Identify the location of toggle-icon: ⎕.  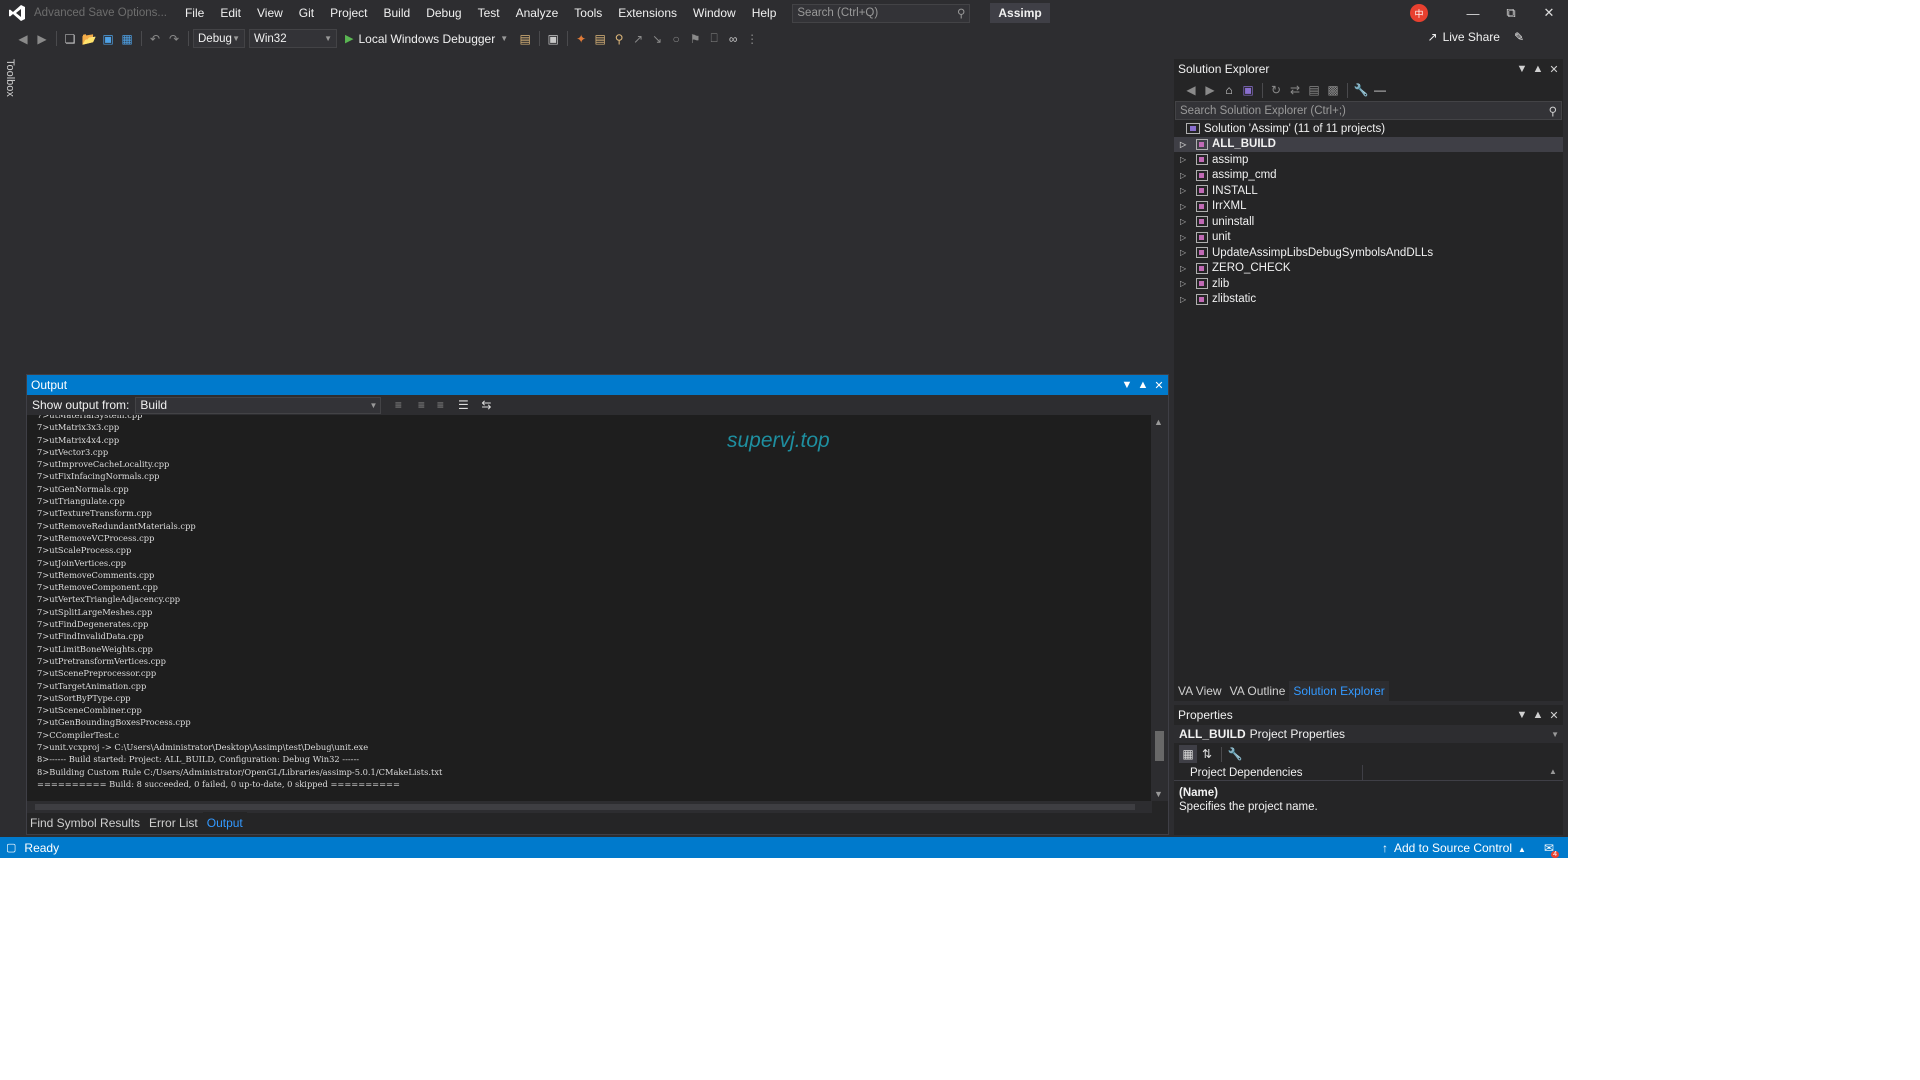
(714, 39).